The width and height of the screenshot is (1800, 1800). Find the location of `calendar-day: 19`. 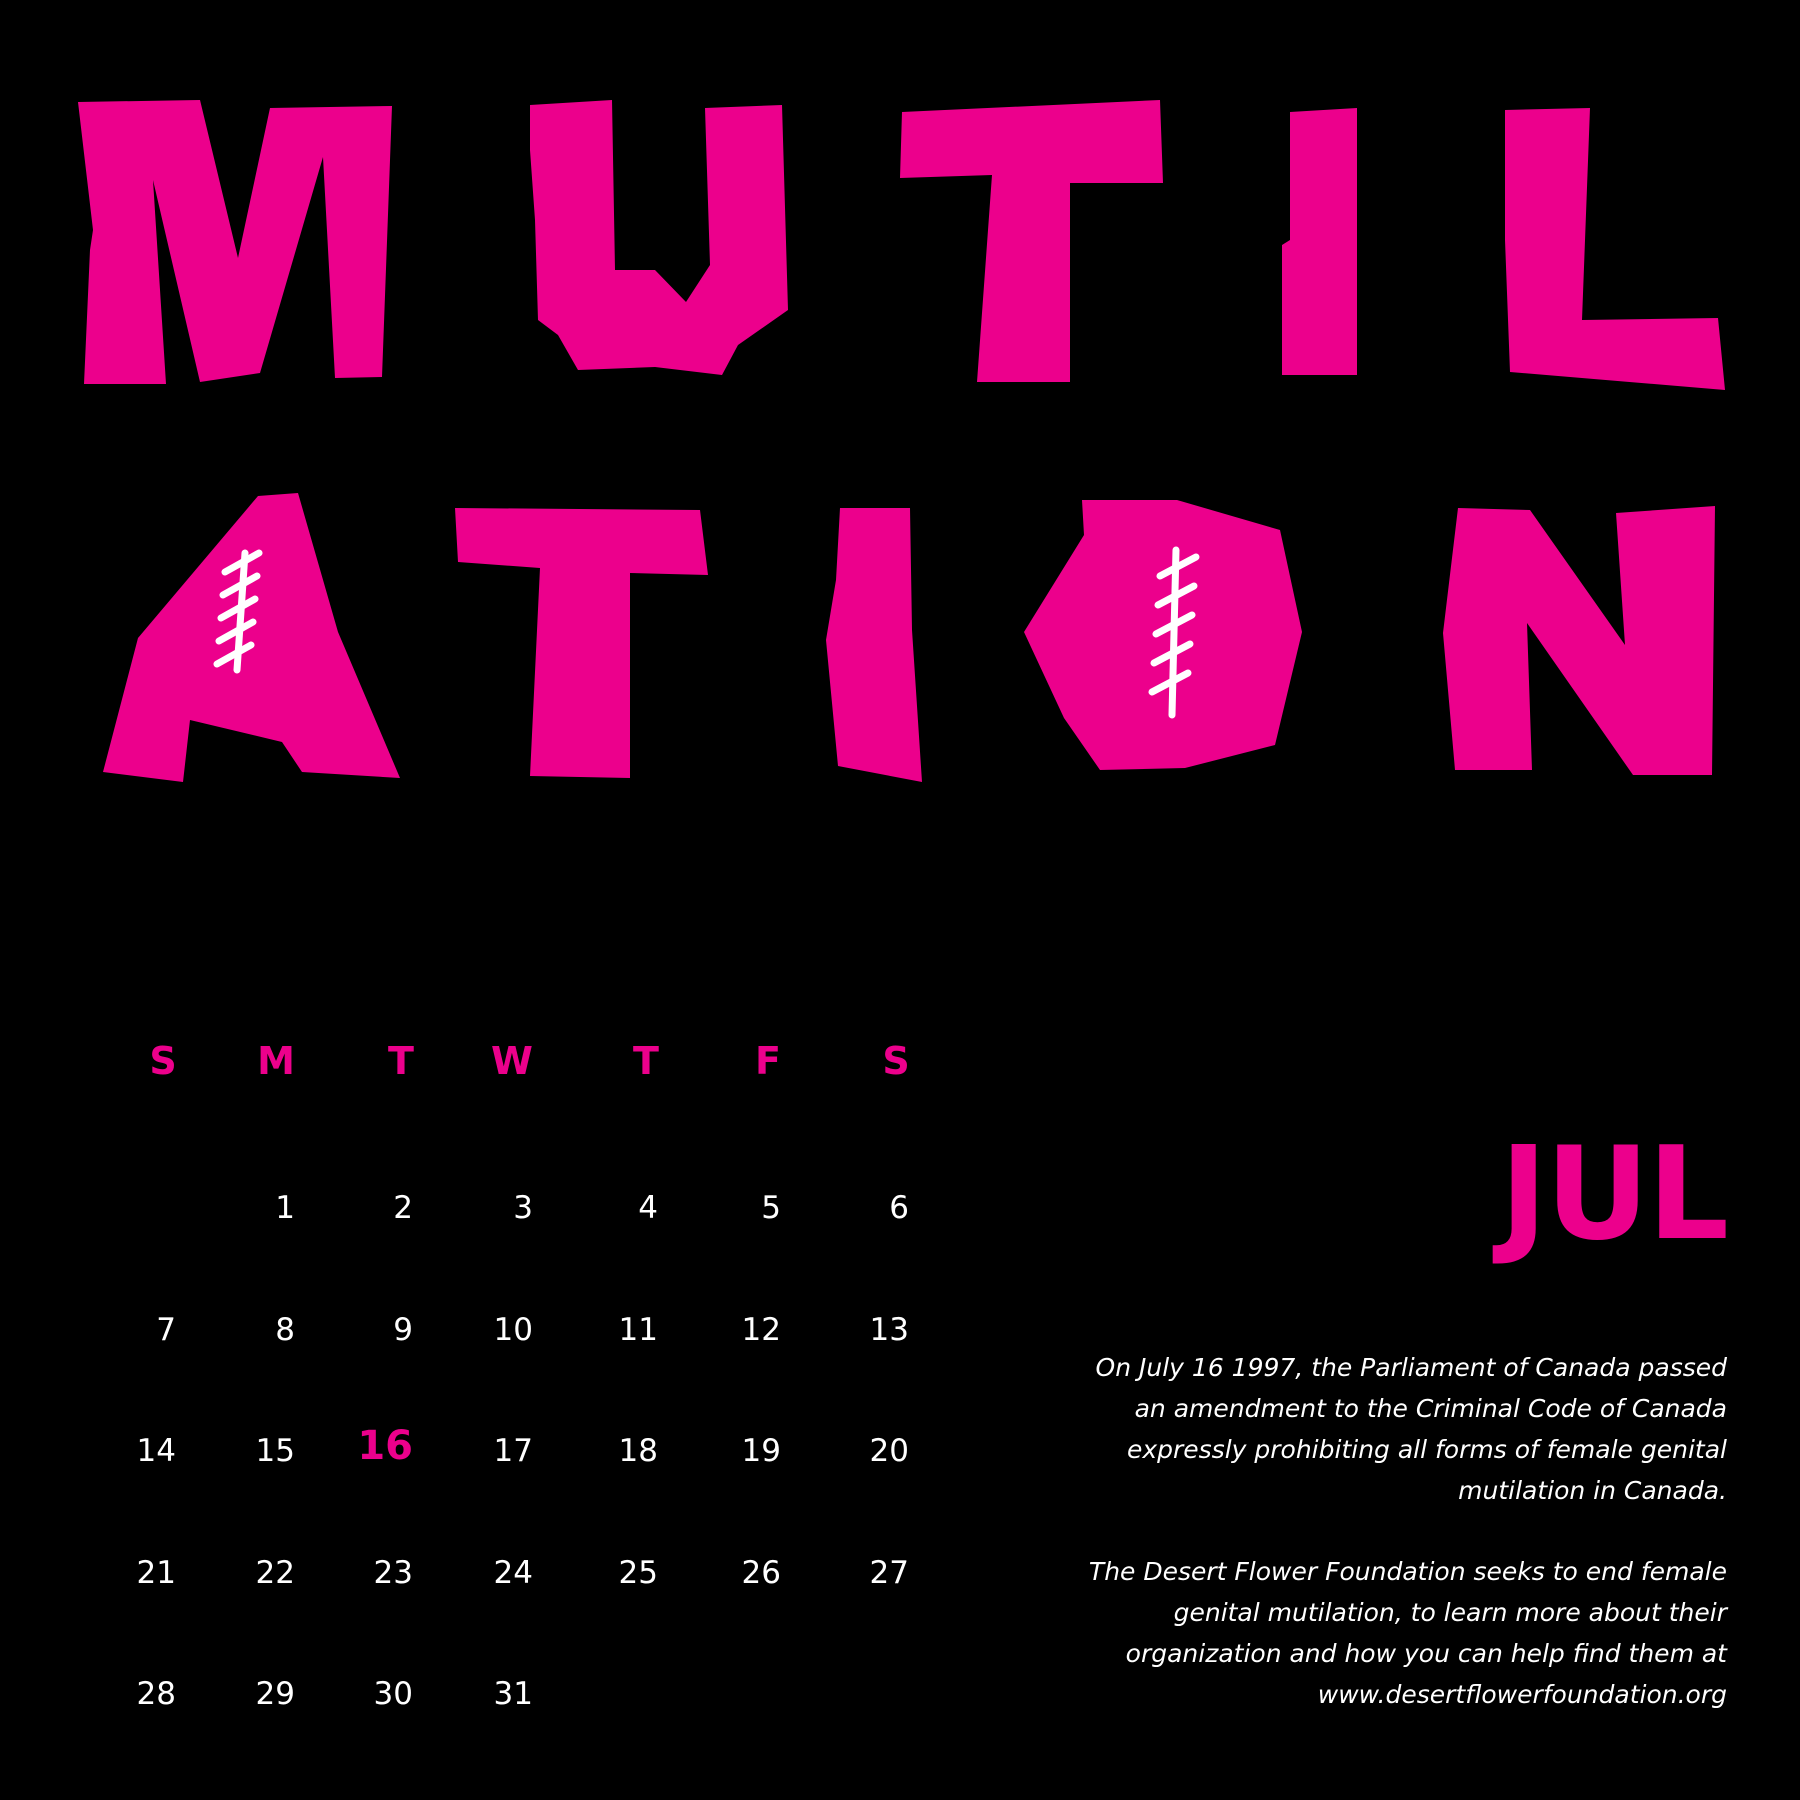

calendar-day: 19 is located at coordinates (761, 1451).